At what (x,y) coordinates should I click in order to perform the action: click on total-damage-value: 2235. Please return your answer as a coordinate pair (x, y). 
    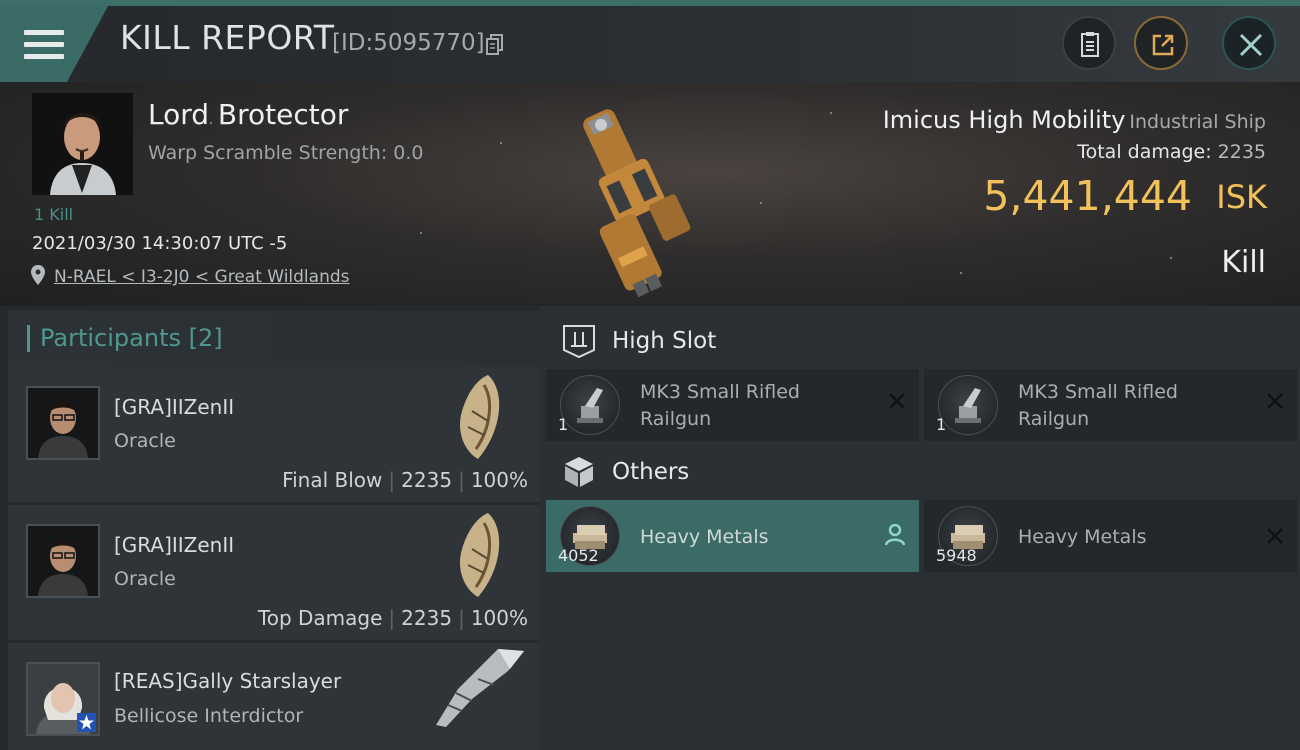
    Looking at the image, I should click on (1241, 152).